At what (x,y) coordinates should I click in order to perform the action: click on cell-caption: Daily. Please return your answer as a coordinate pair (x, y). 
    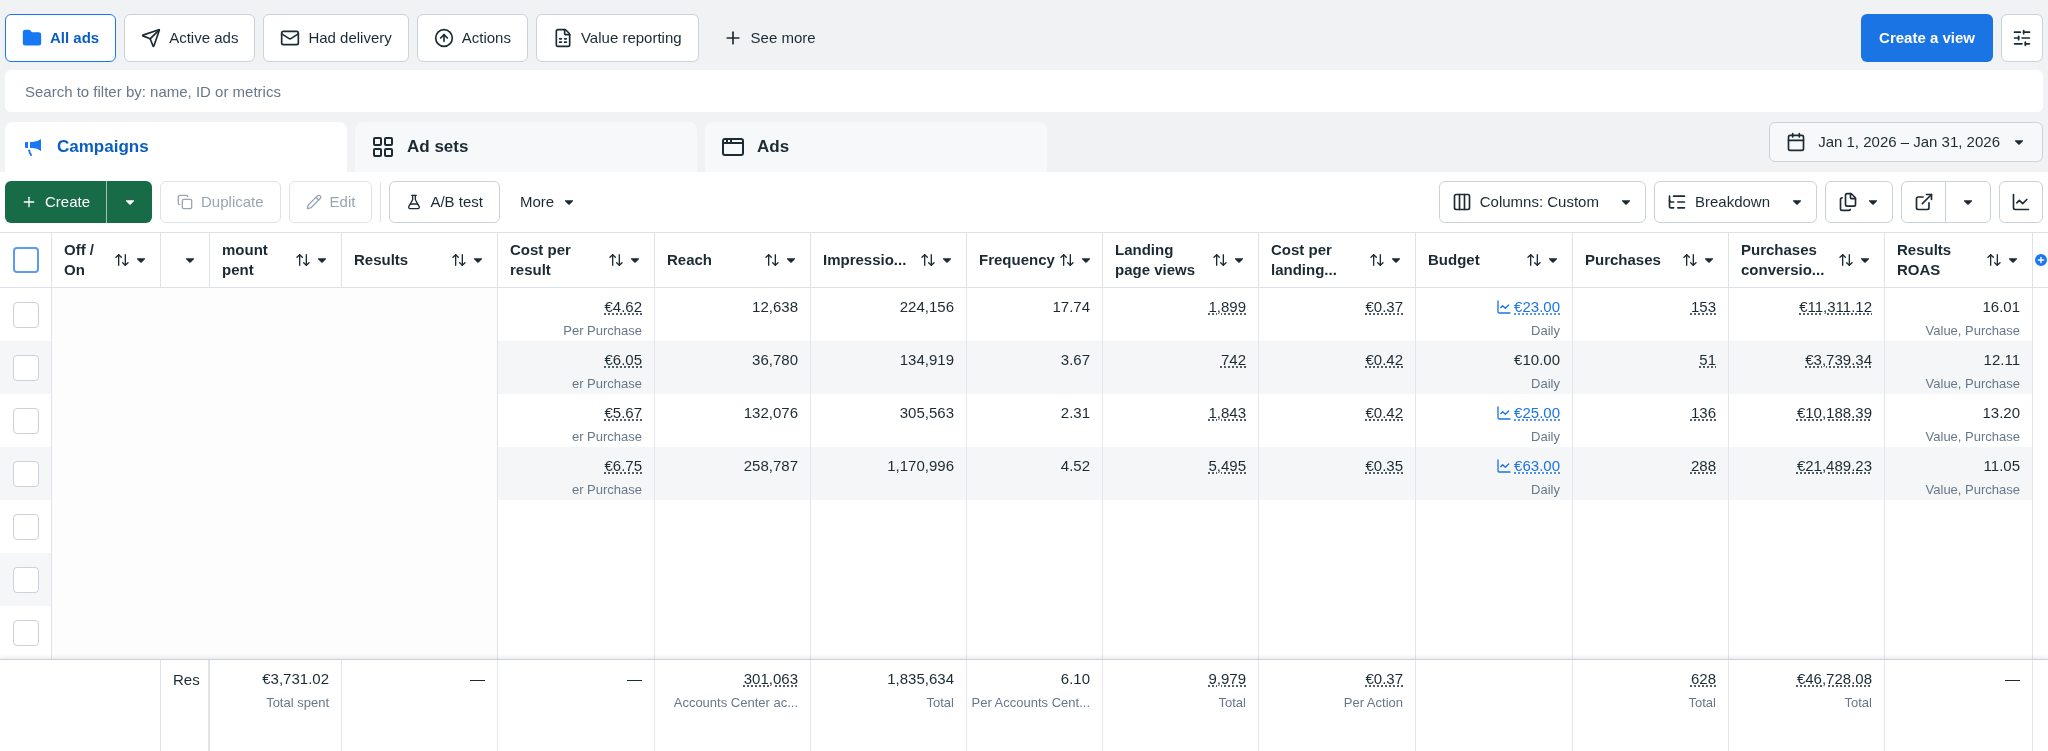
    Looking at the image, I should click on (1545, 436).